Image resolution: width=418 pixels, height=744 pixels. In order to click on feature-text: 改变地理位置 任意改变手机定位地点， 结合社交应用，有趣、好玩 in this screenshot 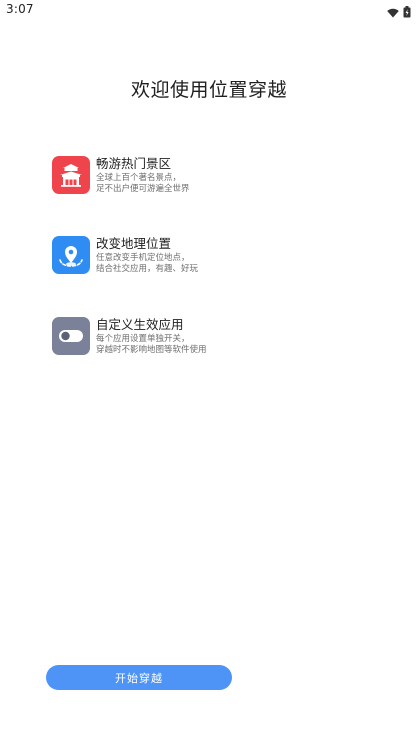, I will do `click(147, 255)`.